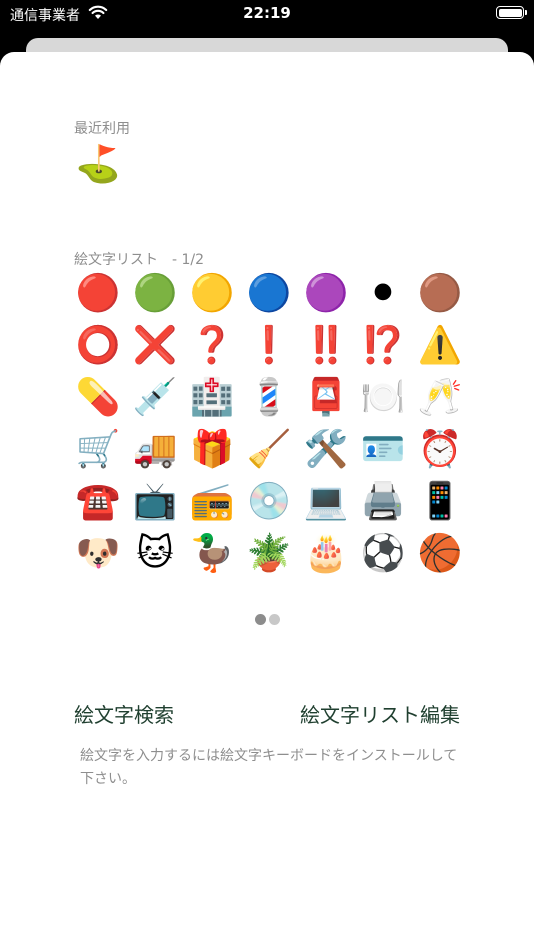 The width and height of the screenshot is (534, 950). Describe the element at coordinates (383, 502) in the screenshot. I see `emoji-cell: 🖨️` at that location.